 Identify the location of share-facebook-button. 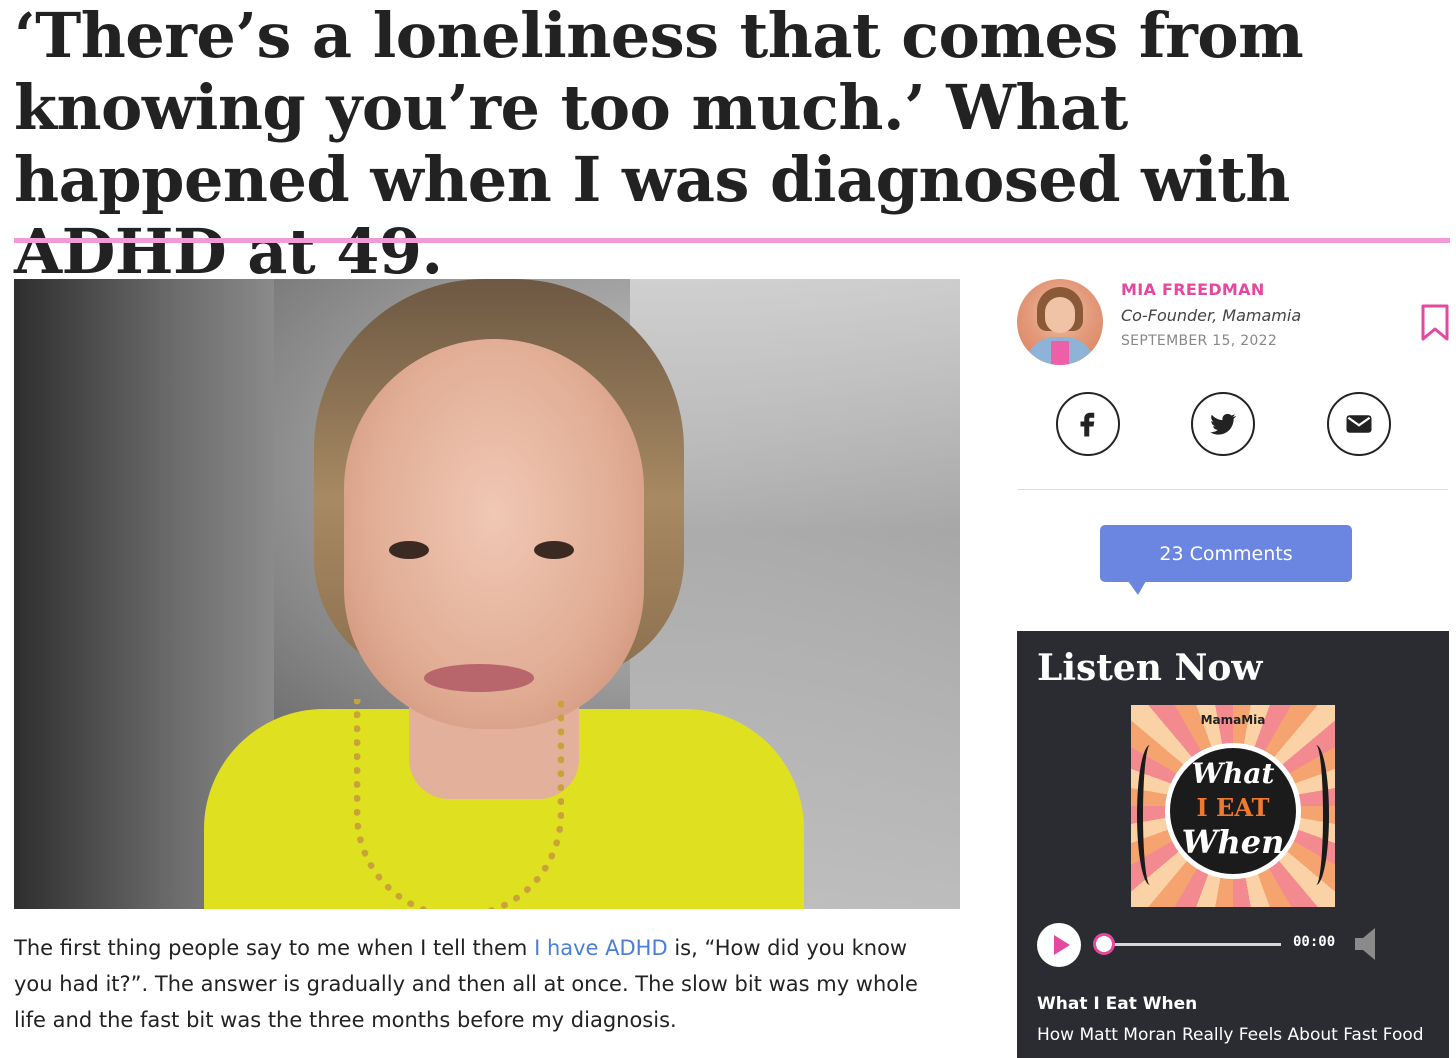
(1088, 424).